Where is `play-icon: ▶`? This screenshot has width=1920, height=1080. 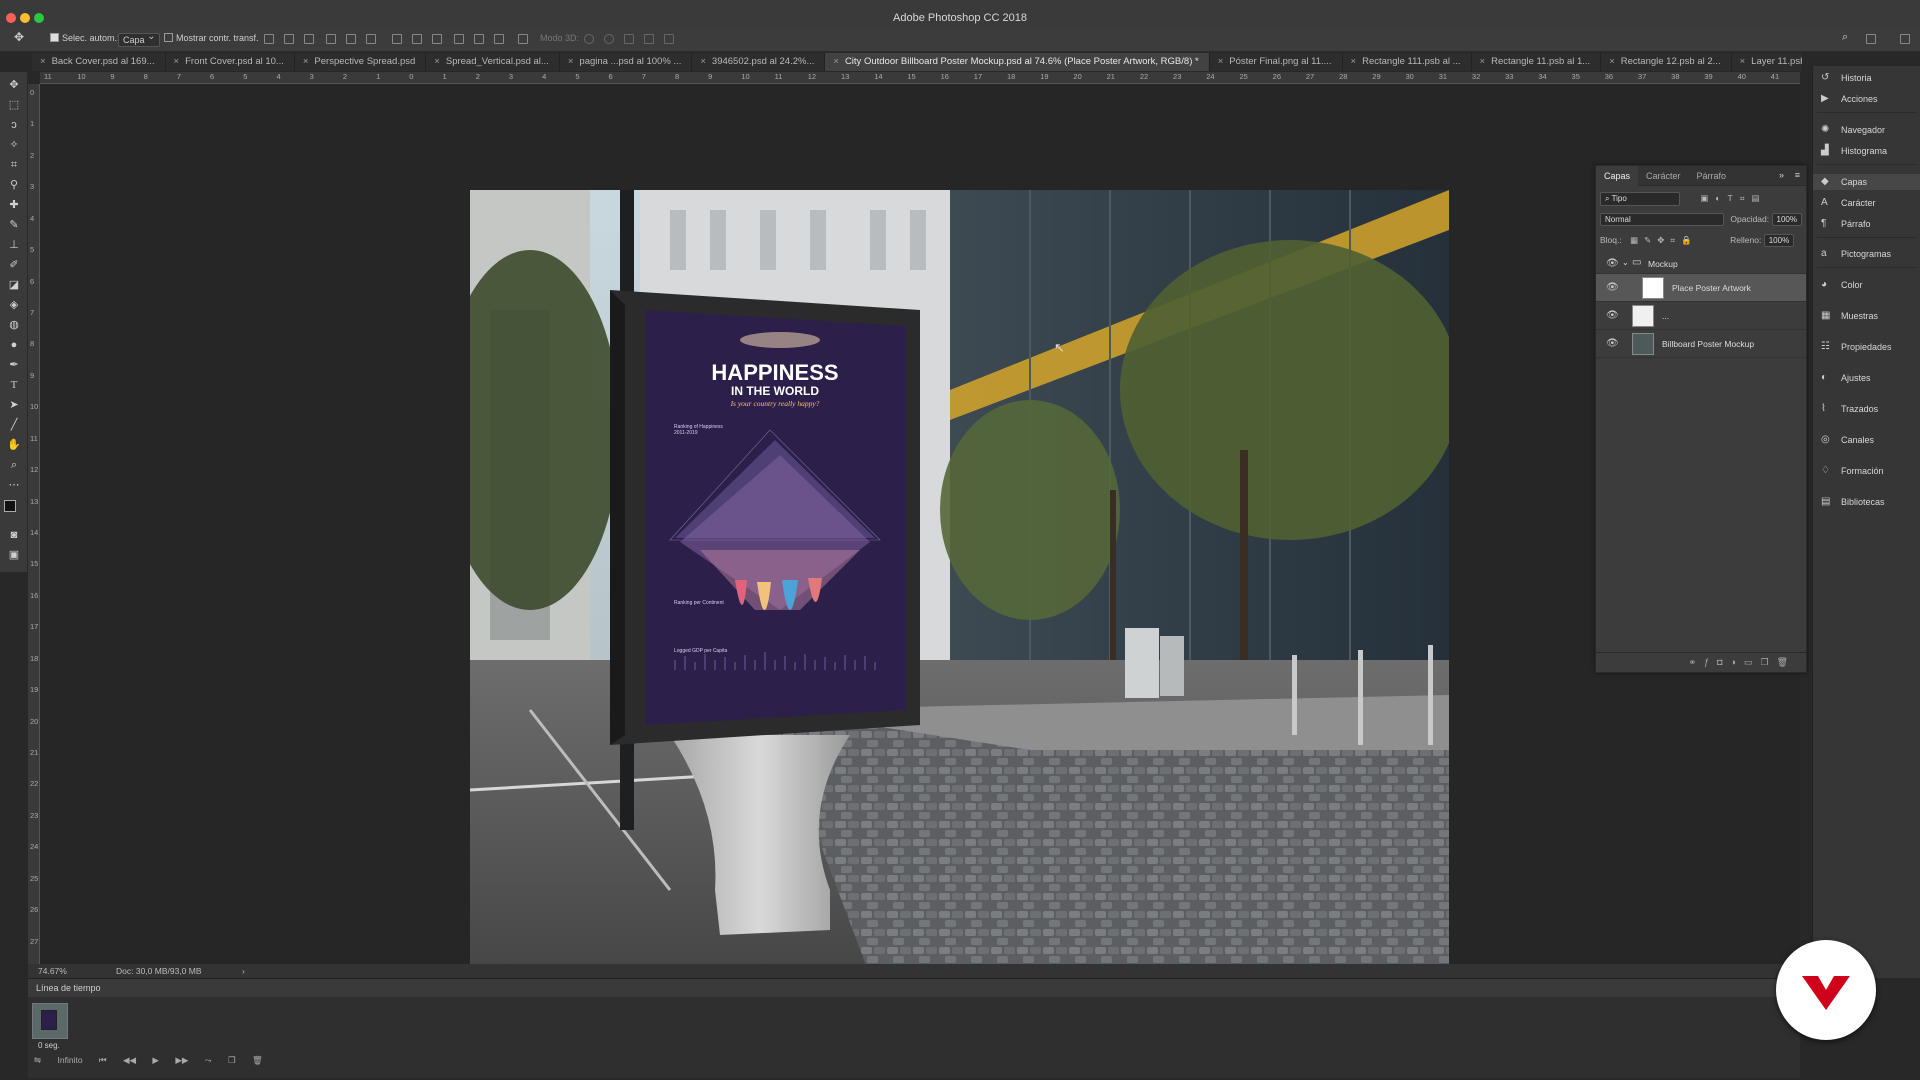 play-icon: ▶ is located at coordinates (155, 1060).